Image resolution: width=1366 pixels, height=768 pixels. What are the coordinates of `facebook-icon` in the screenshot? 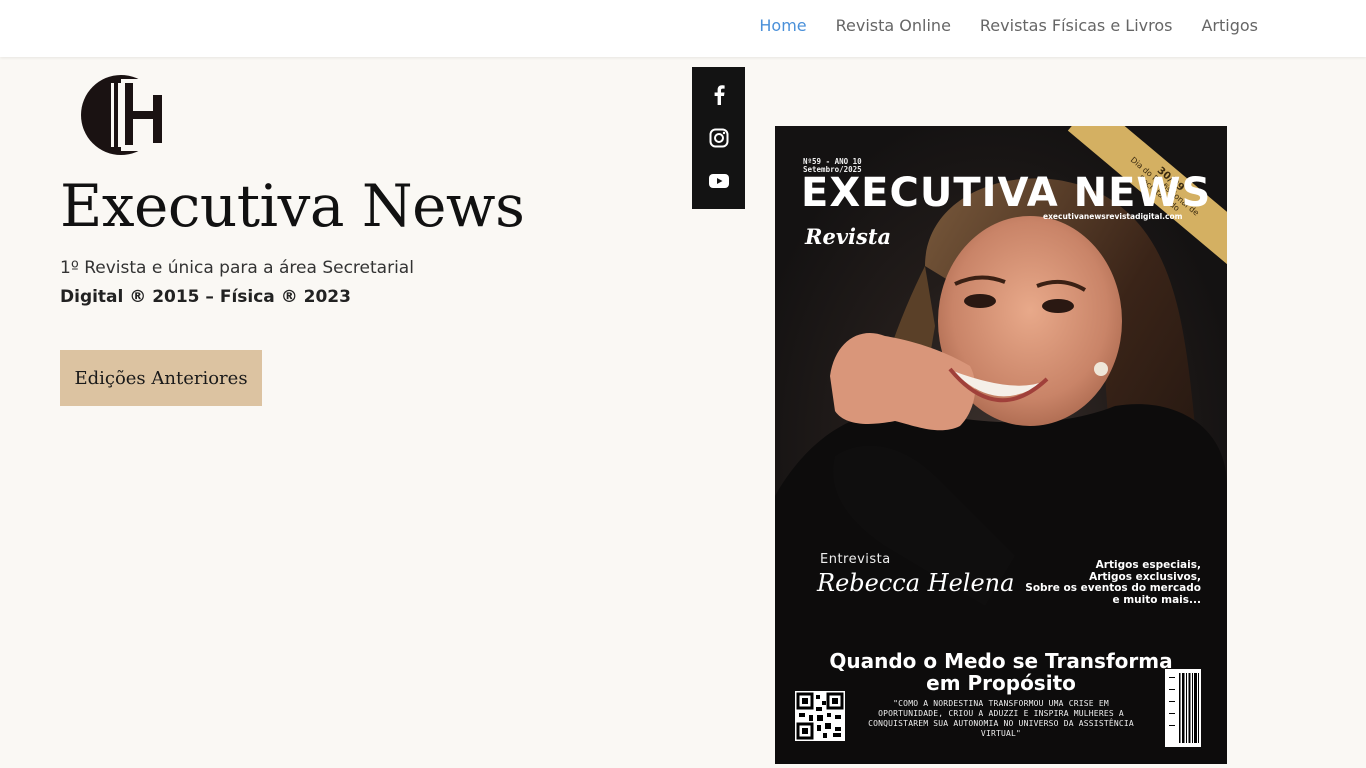 It's located at (719, 95).